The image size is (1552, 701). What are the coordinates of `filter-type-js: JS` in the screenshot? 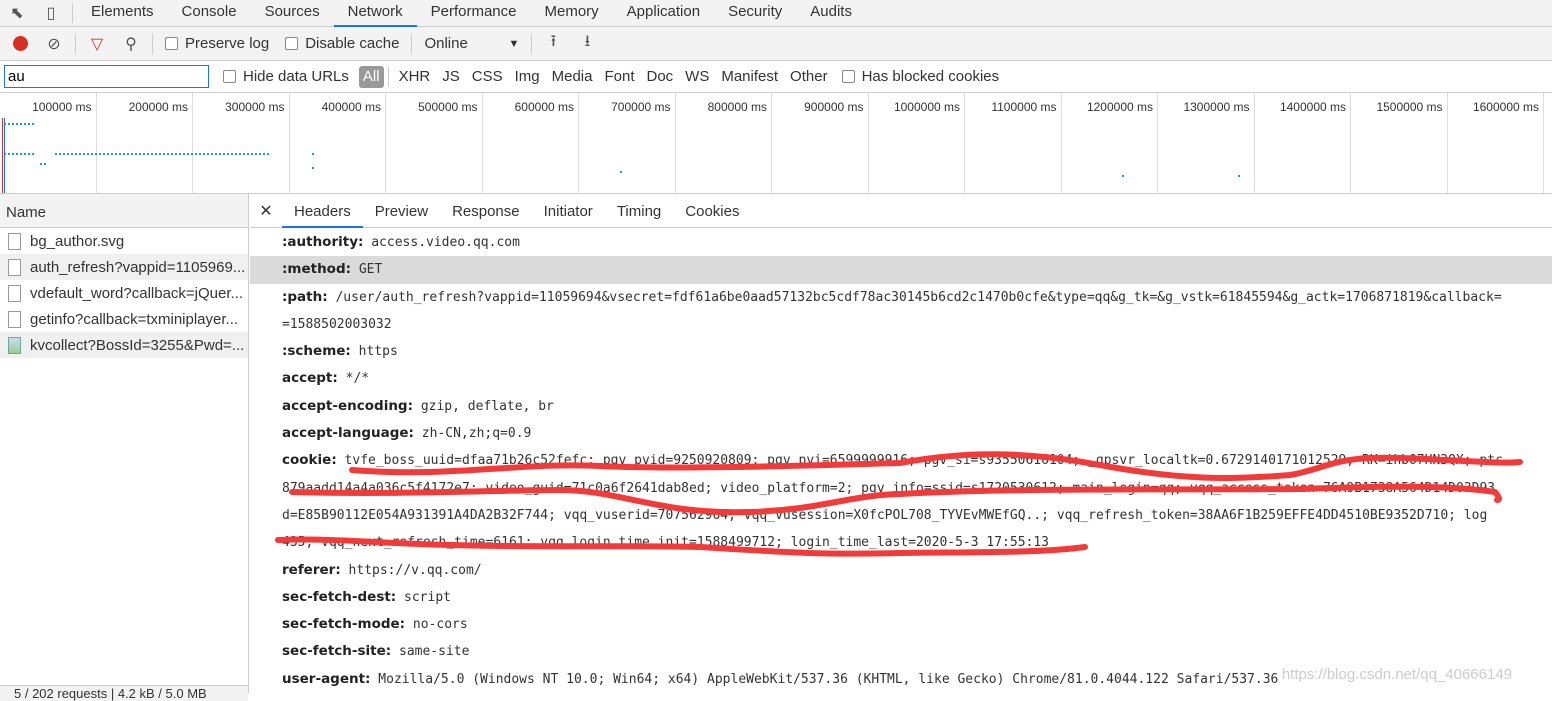 It's located at (451, 76).